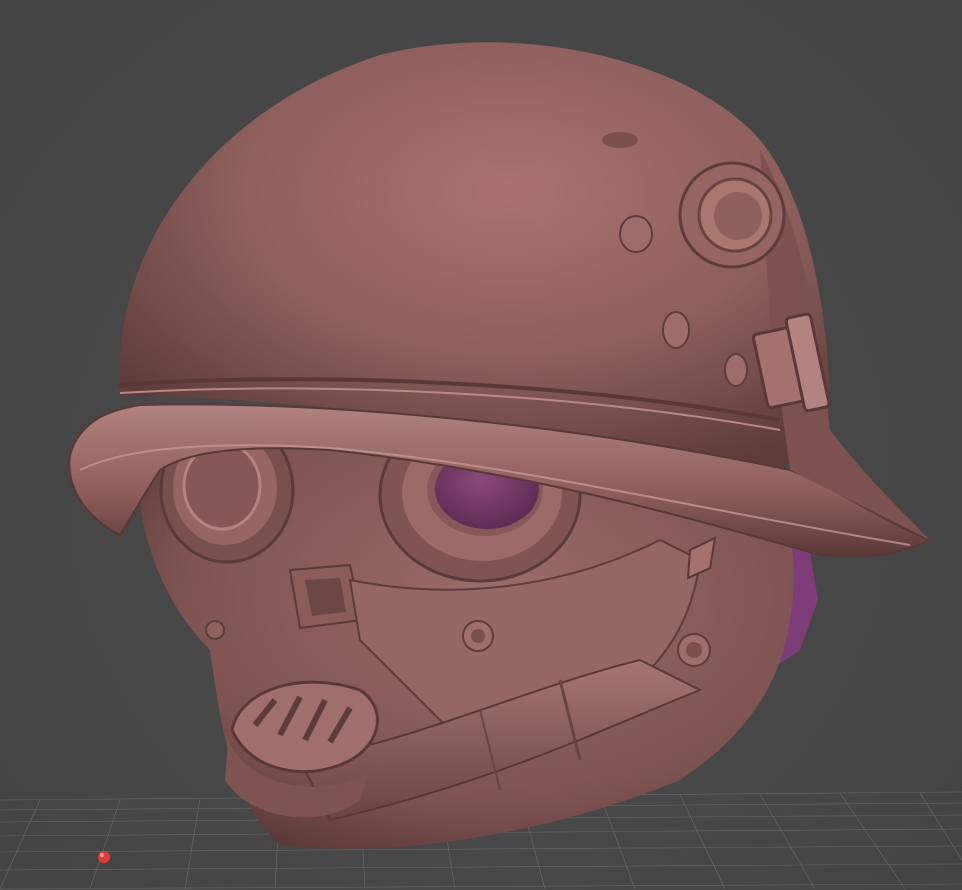 The height and width of the screenshot is (890, 962). Describe the element at coordinates (104, 857) in the screenshot. I see `light-position-icon` at that location.